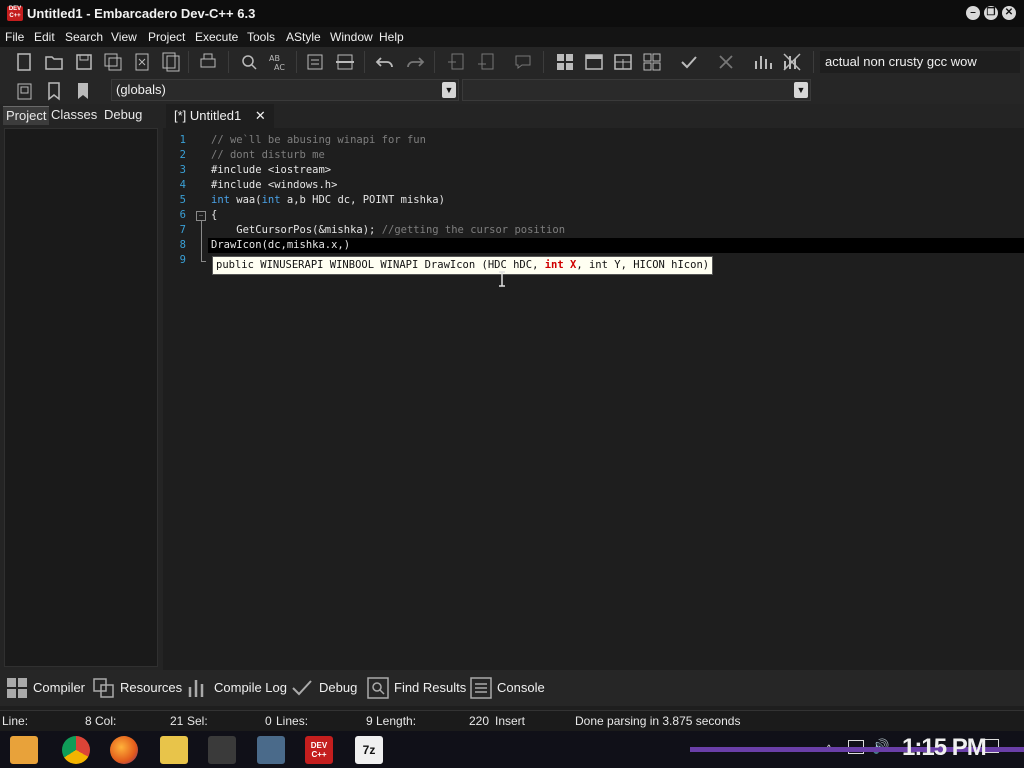 Image resolution: width=1024 pixels, height=768 pixels. What do you see at coordinates (345, 62) in the screenshot?
I see `unindent-icon` at bounding box center [345, 62].